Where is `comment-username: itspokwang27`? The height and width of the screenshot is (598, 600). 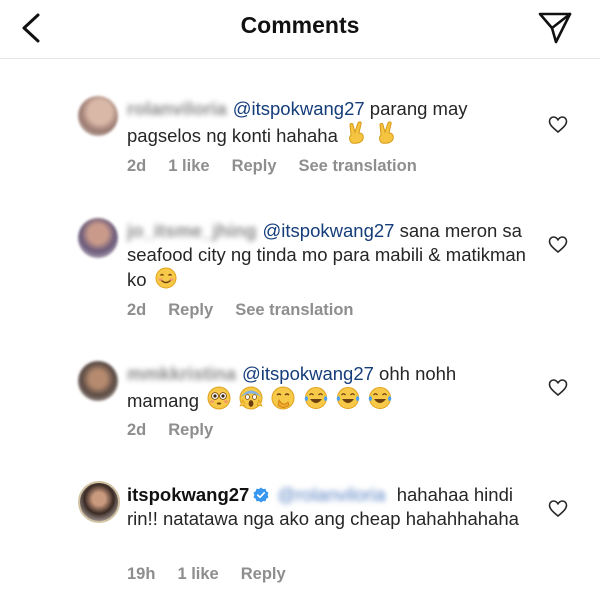 comment-username: itspokwang27 is located at coordinates (188, 494).